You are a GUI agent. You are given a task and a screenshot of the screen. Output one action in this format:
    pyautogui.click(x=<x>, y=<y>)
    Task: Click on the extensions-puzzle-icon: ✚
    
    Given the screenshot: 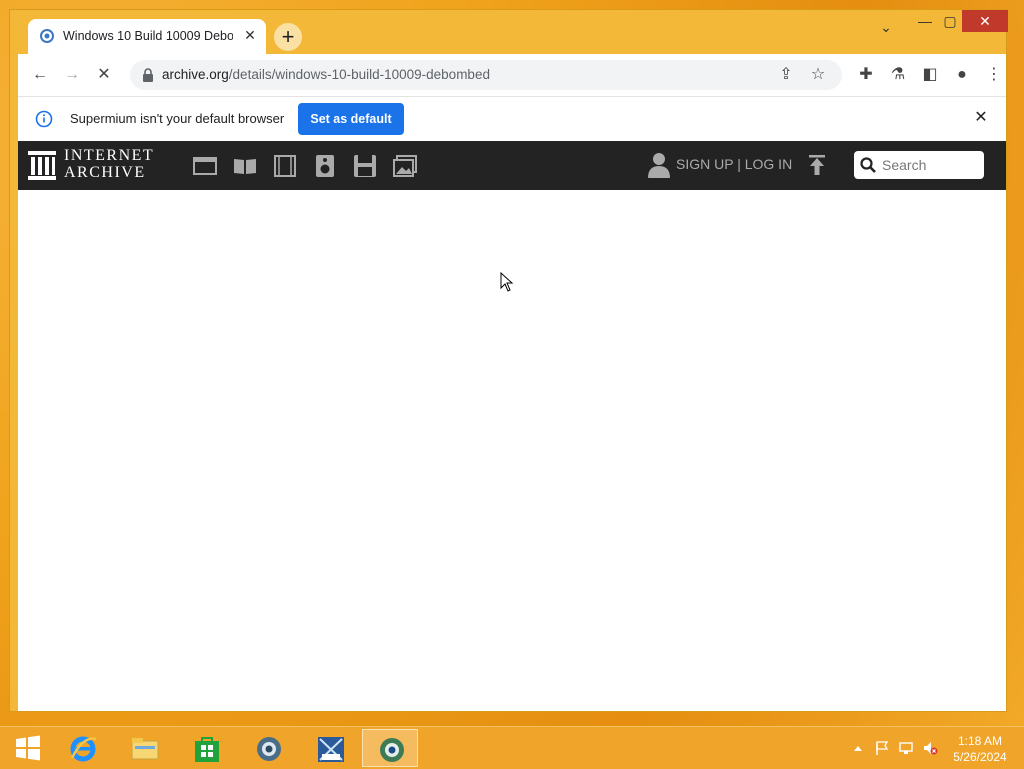 What is the action you would take?
    pyautogui.click(x=866, y=75)
    